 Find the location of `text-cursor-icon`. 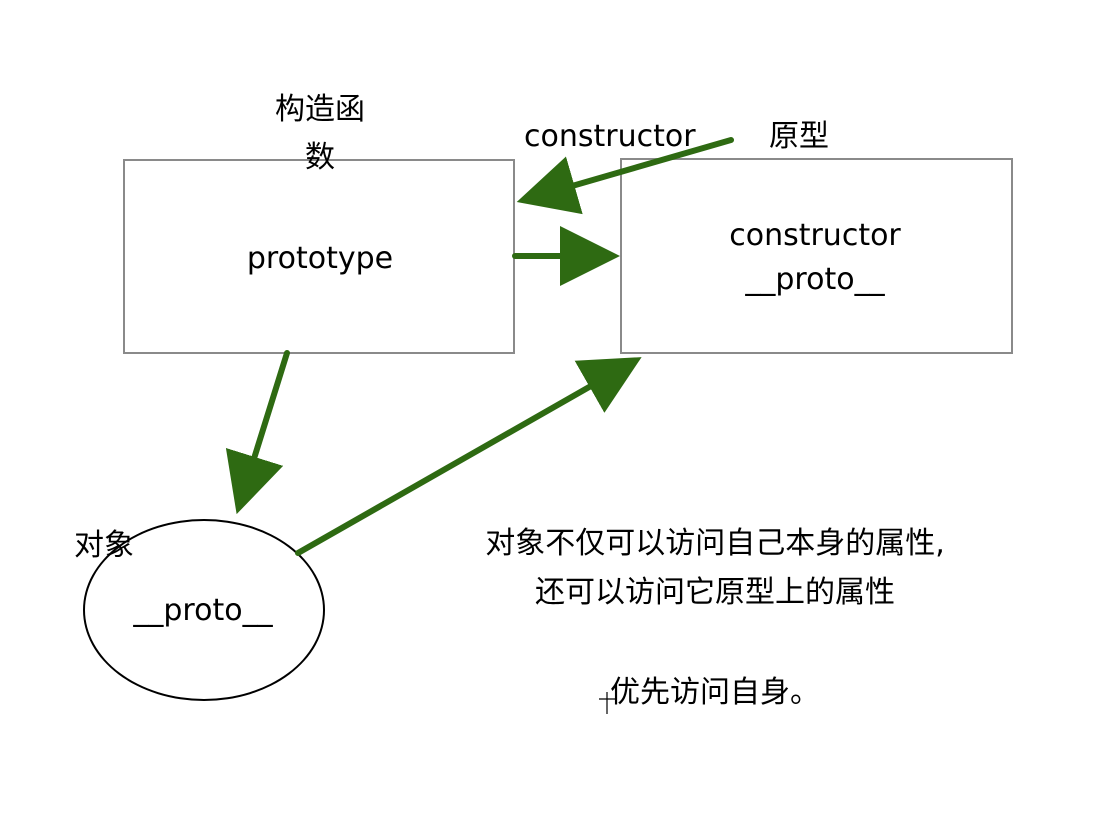

text-cursor-icon is located at coordinates (607, 703).